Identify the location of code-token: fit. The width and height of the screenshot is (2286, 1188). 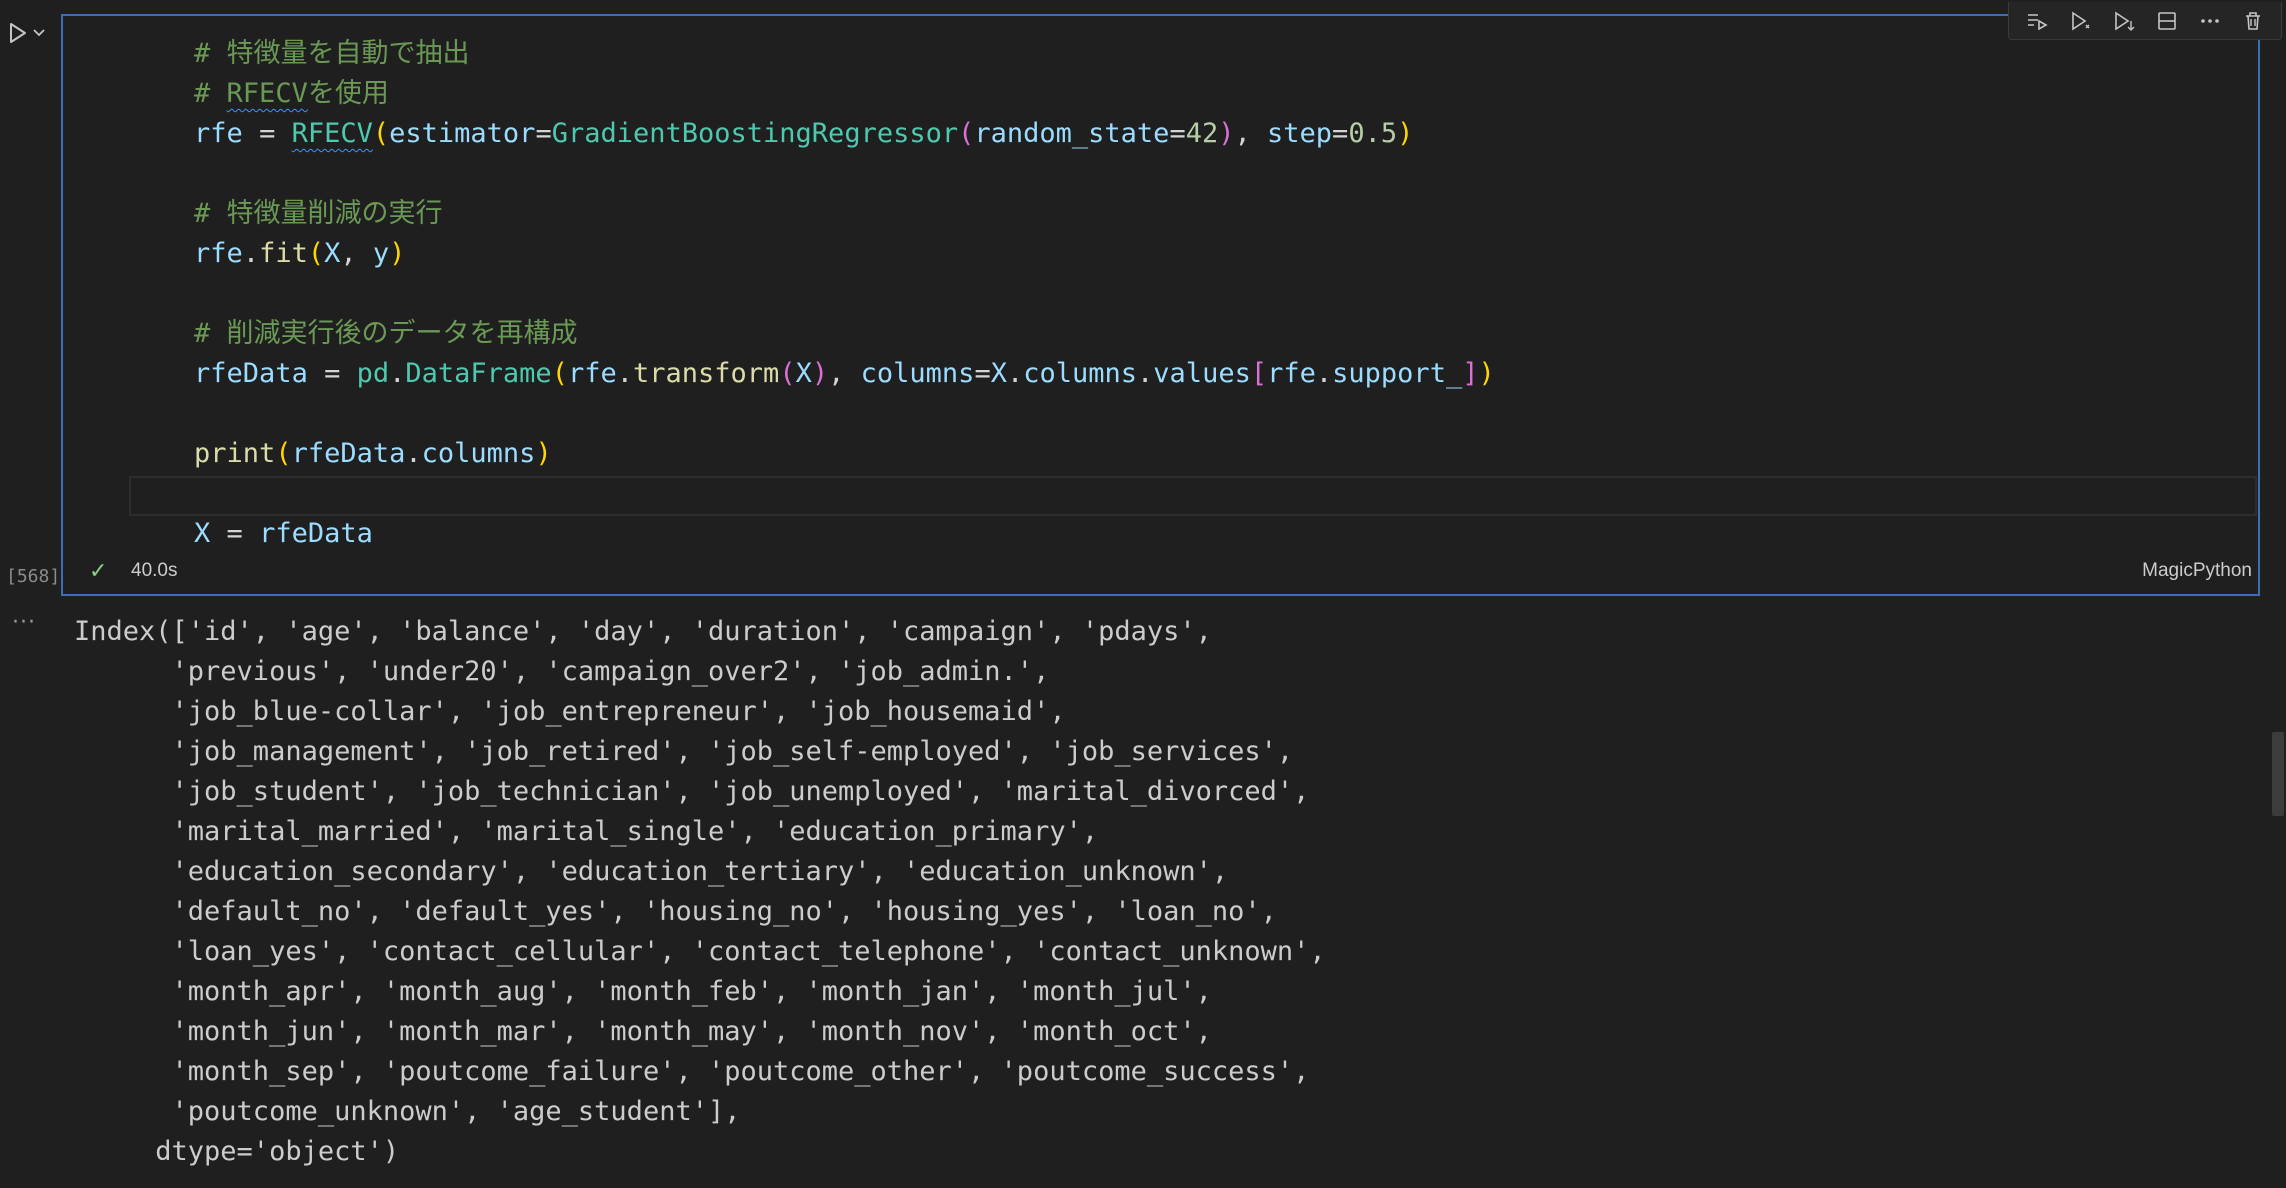
(283, 253).